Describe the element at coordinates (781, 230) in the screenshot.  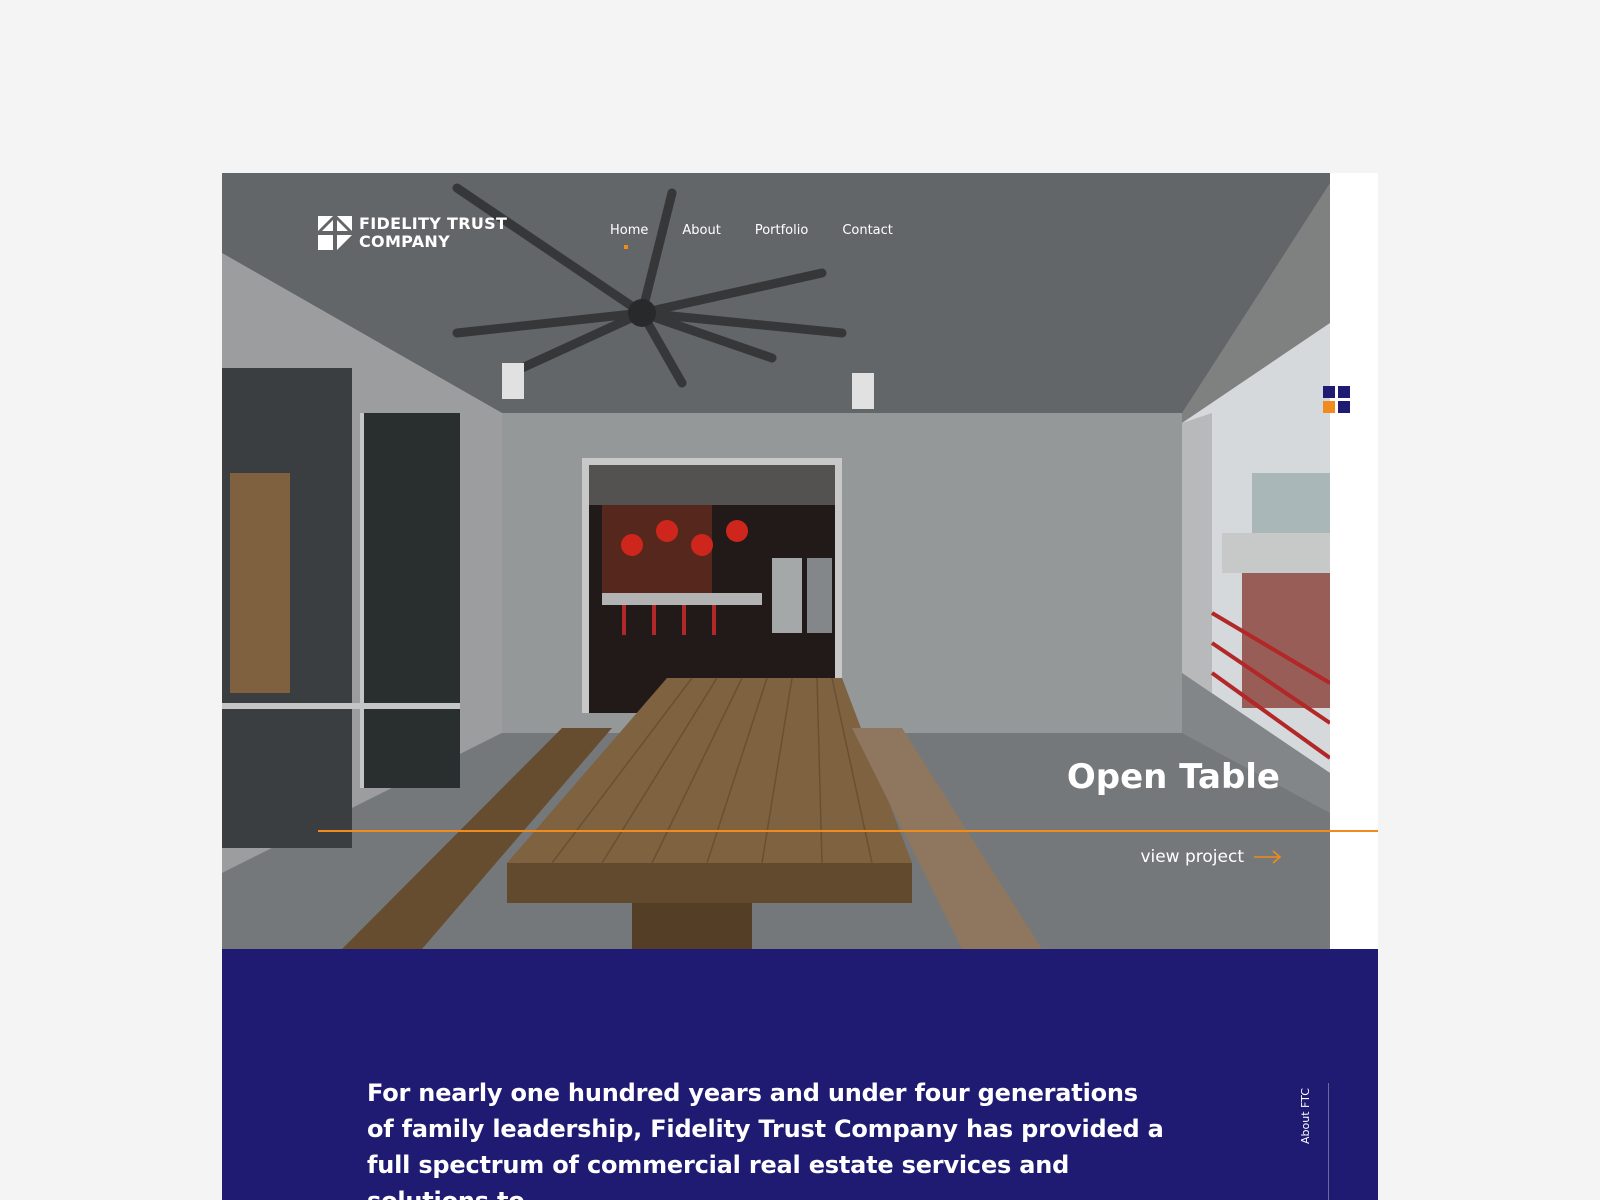
I see `nav-item-portfolio: Portfolio` at that location.